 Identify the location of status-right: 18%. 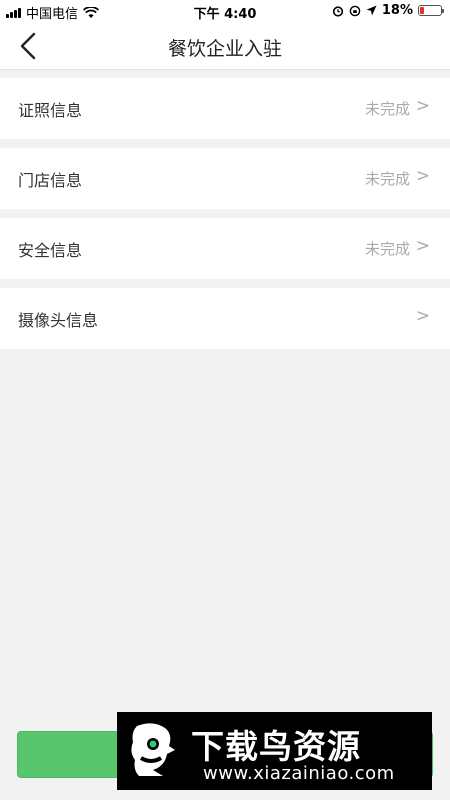
(388, 10).